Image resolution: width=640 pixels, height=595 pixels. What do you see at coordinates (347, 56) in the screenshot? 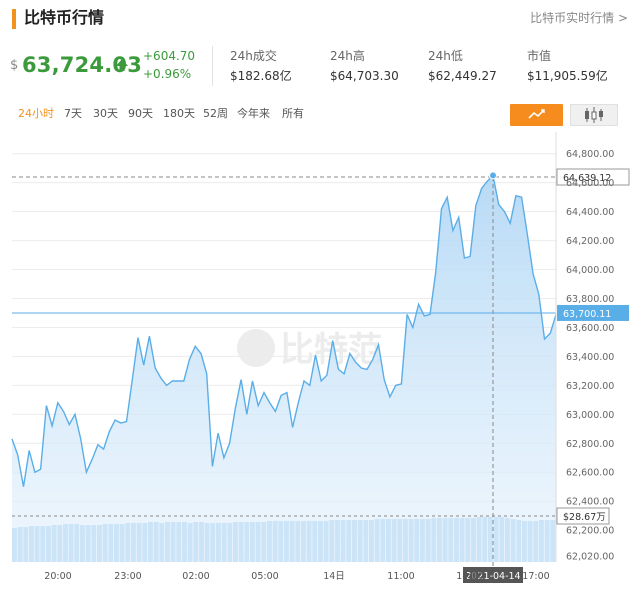
I see `stat-label: 24h高` at bounding box center [347, 56].